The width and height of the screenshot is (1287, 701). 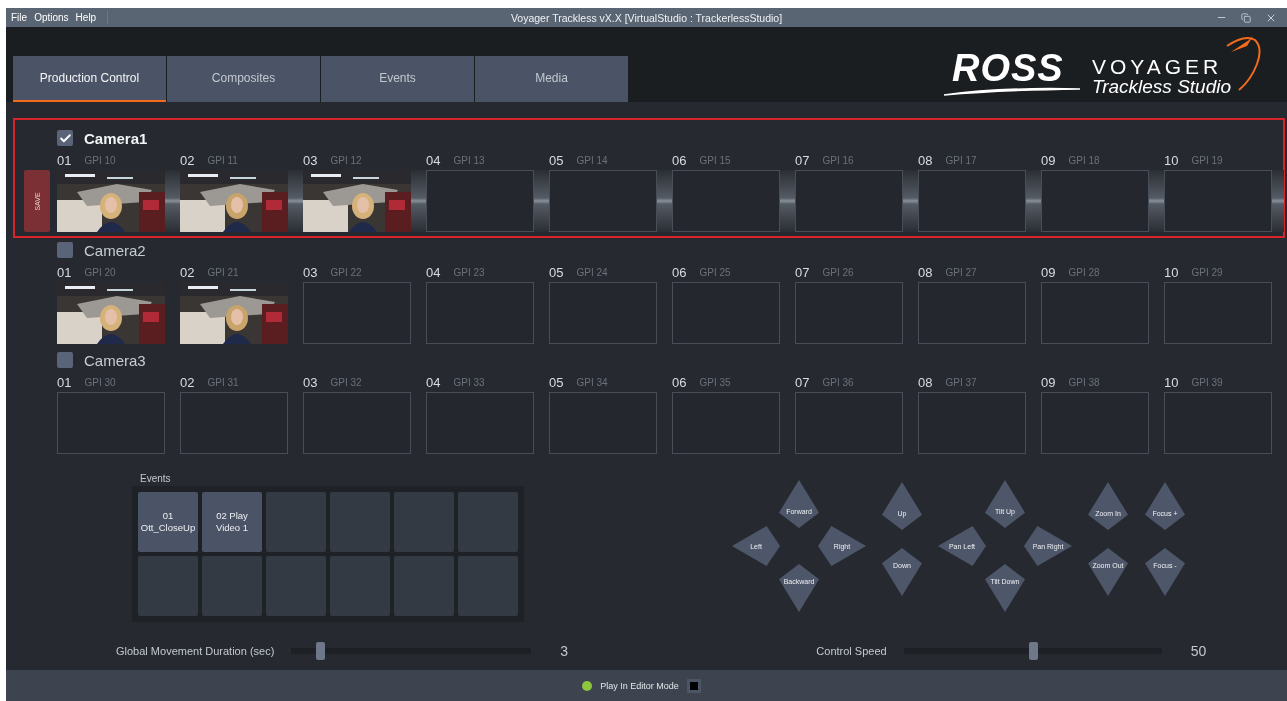 I want to click on gpi-label: GPI 39, so click(x=1207, y=382).